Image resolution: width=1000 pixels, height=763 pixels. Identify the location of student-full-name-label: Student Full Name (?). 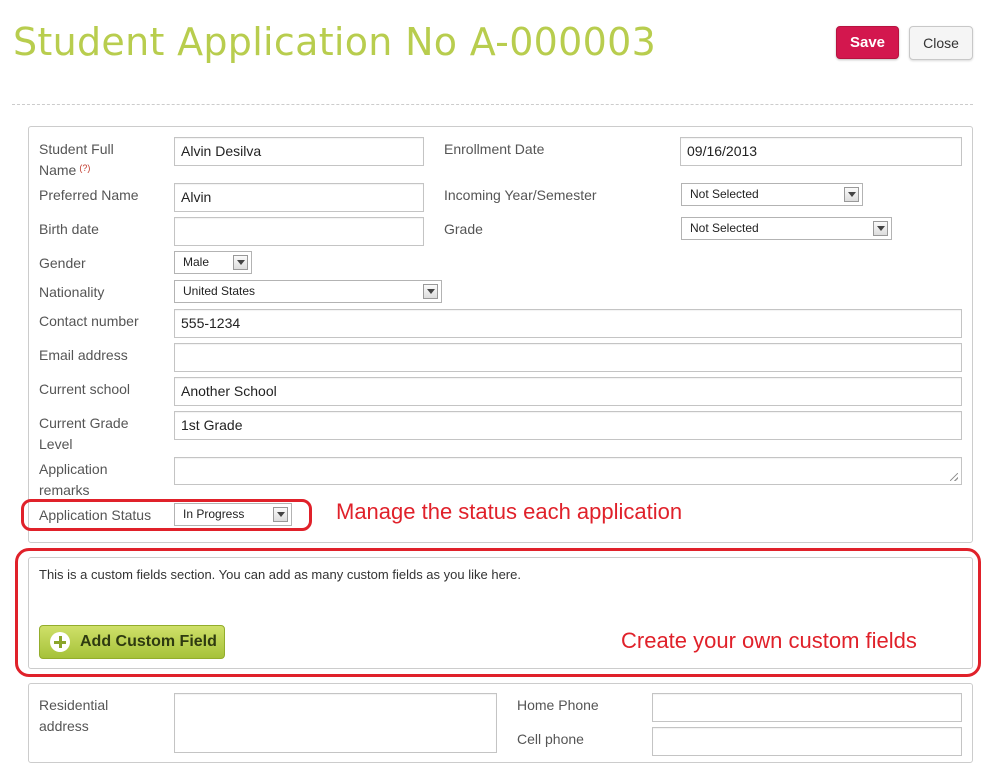
(76, 159).